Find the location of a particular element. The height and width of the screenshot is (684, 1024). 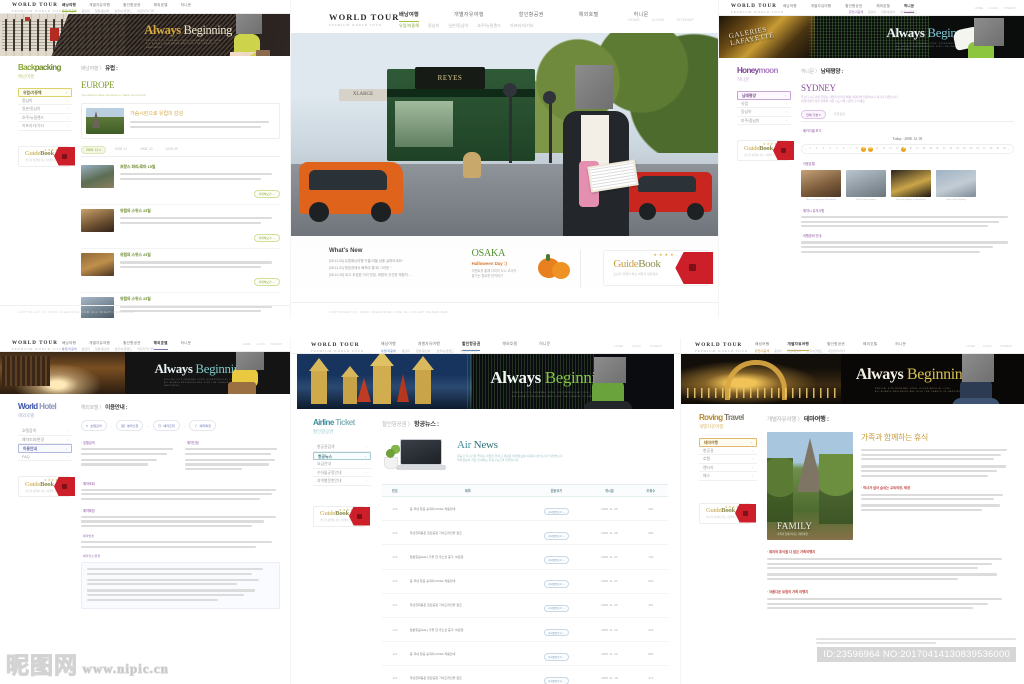

eiffel-photo-card: FAMILY 가족과 함께 떠나는 테마여행 is located at coordinates (810, 486).